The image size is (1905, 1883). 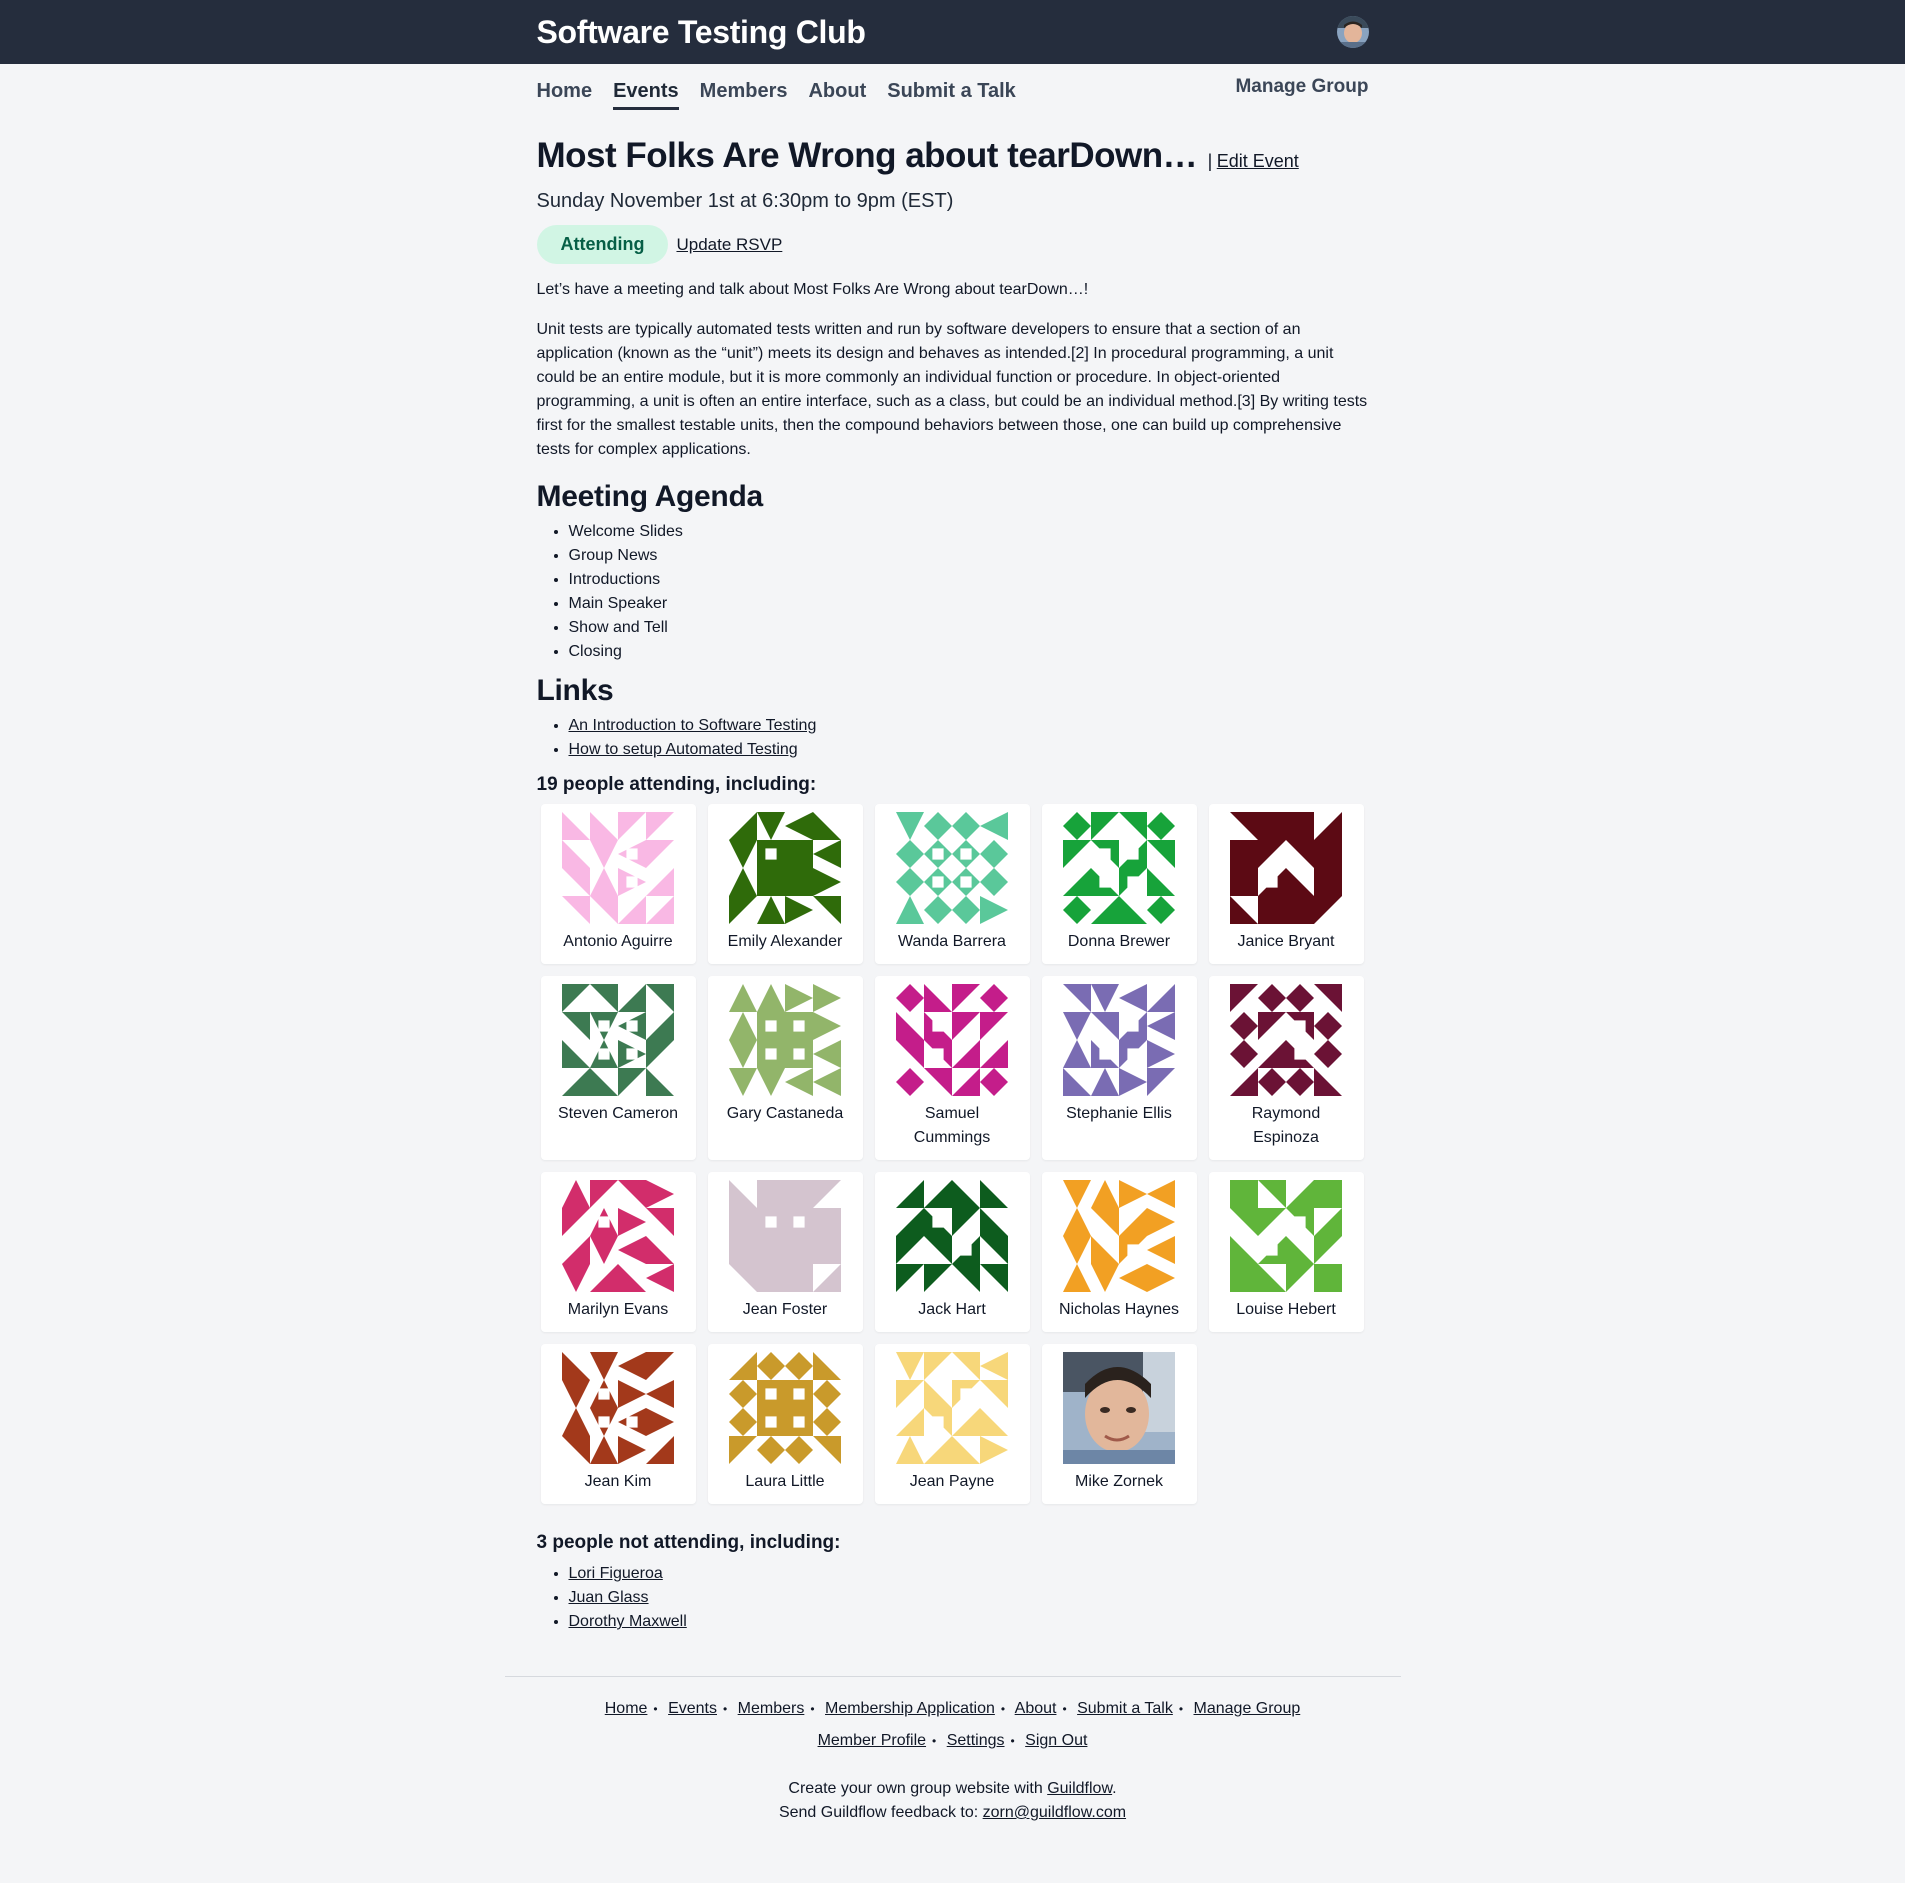 What do you see at coordinates (969, 628) in the screenshot?
I see `list-item: Show and Tell` at bounding box center [969, 628].